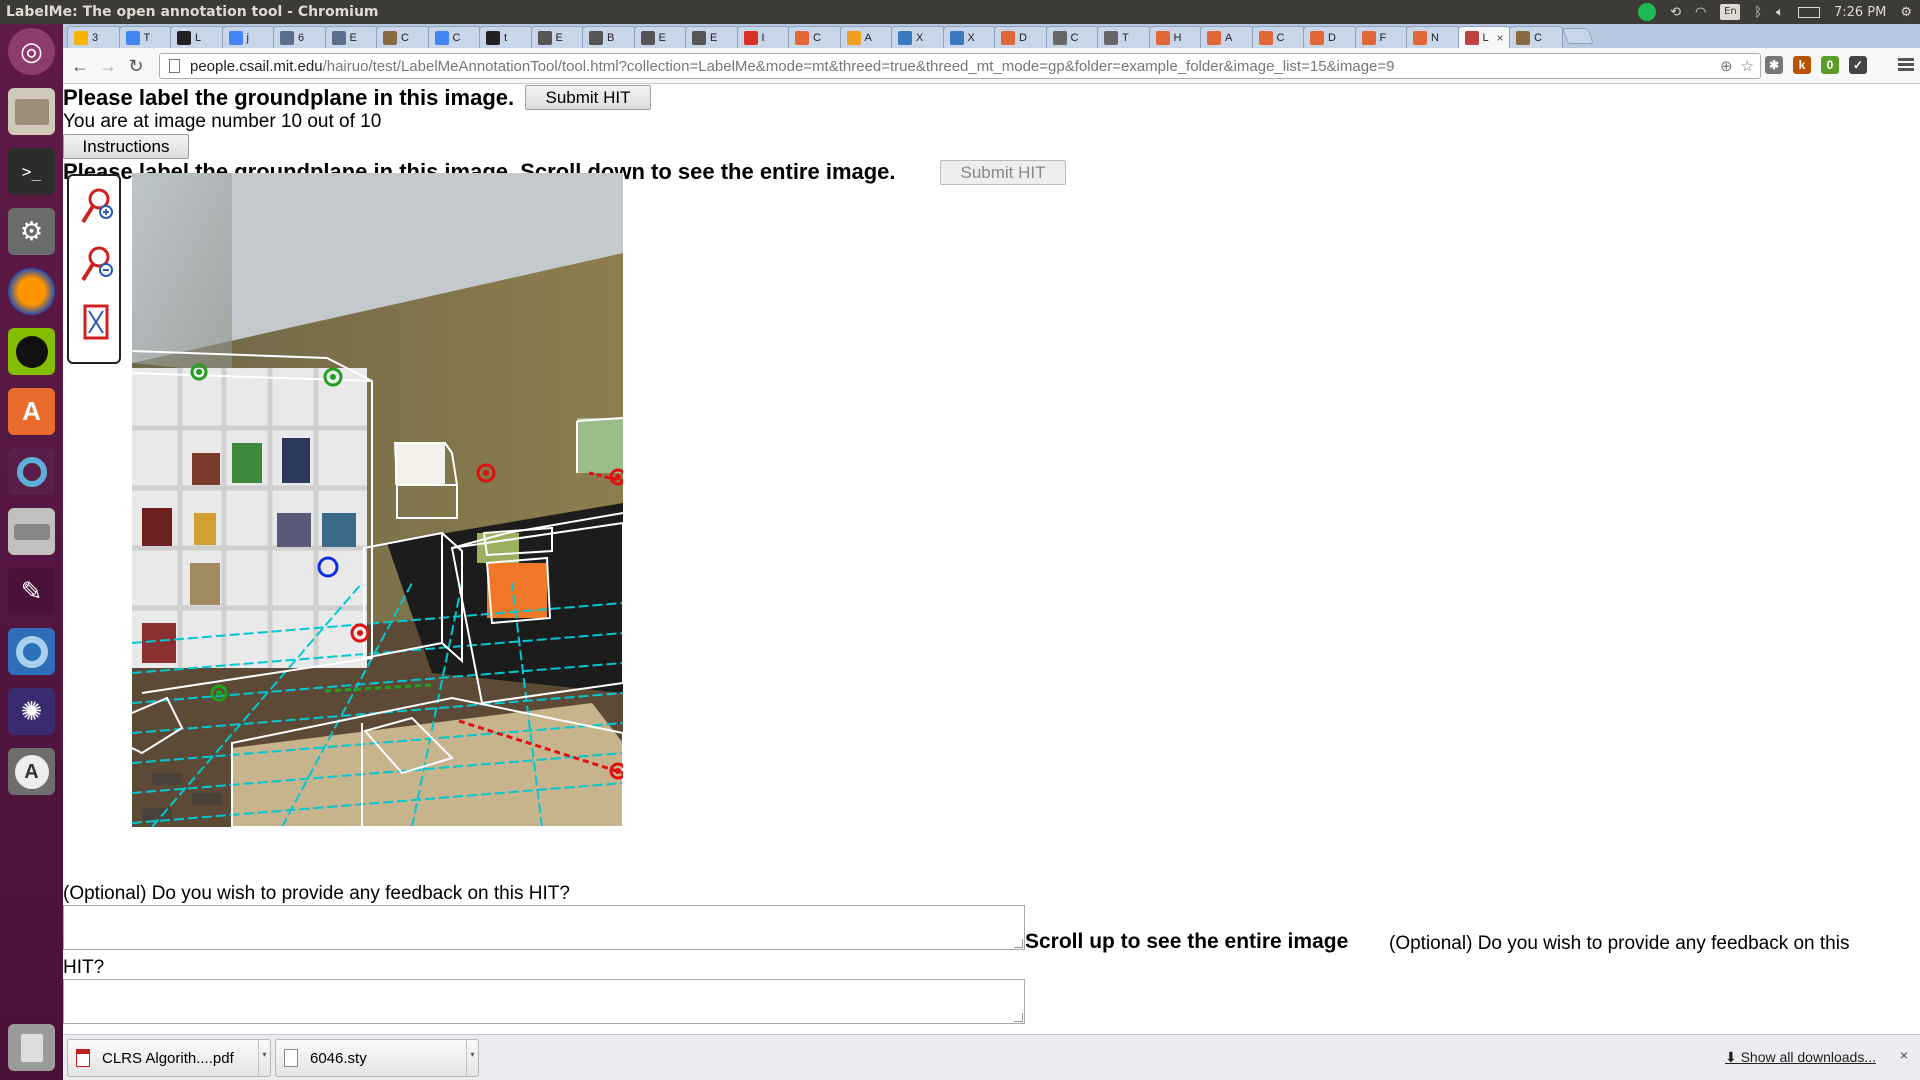  Describe the element at coordinates (1774, 65) in the screenshot. I see `extension-puzzle-icon: ✱` at that location.